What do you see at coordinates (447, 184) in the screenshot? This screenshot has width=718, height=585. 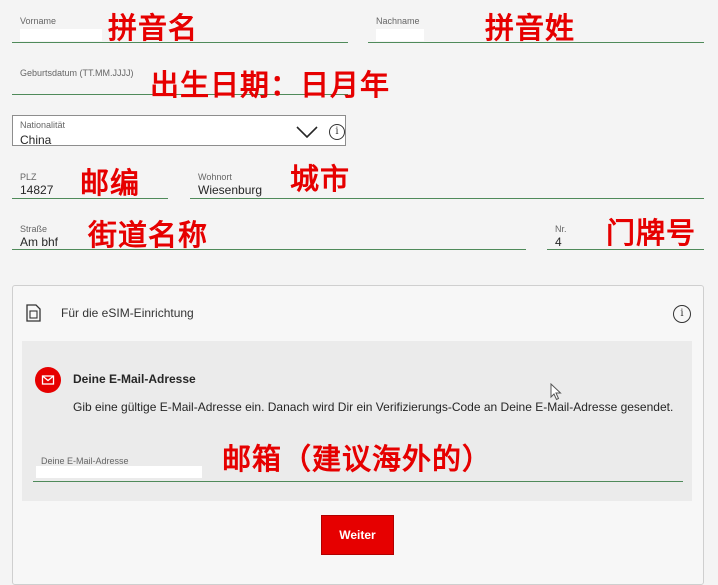 I see `wohnort-field: Wohnort Wiesenburg` at bounding box center [447, 184].